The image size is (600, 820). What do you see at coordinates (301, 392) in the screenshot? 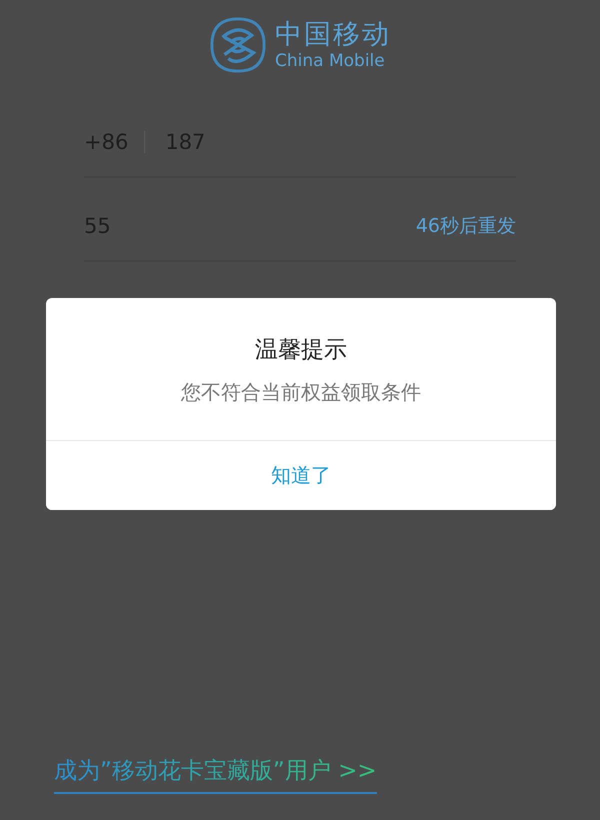
I see `dialog-message: 您不符合当前权益领取条件` at bounding box center [301, 392].